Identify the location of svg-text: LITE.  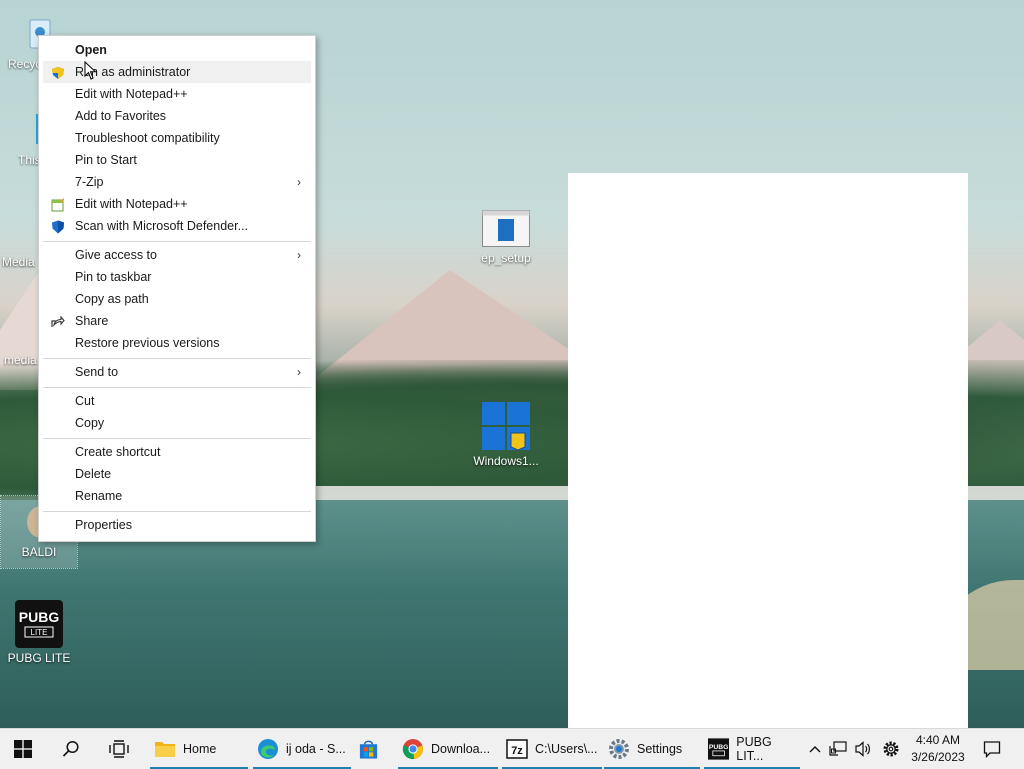
(39, 632).